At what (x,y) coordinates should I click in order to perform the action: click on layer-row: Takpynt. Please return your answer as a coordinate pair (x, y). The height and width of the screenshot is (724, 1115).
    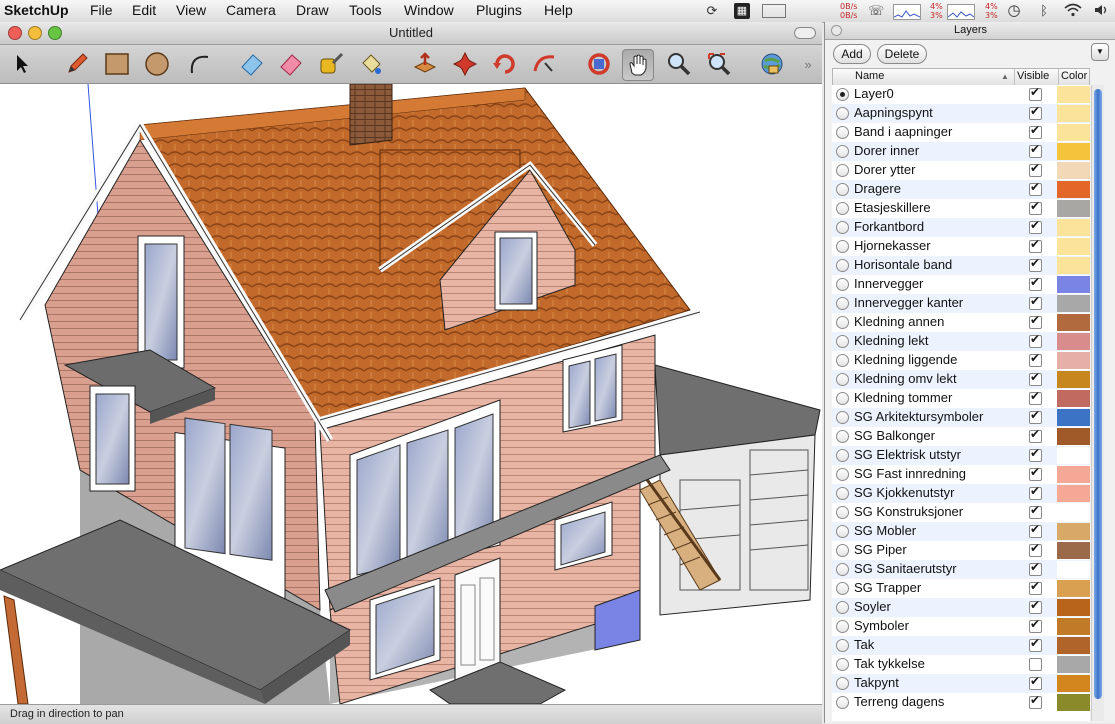
    Looking at the image, I should click on (961, 683).